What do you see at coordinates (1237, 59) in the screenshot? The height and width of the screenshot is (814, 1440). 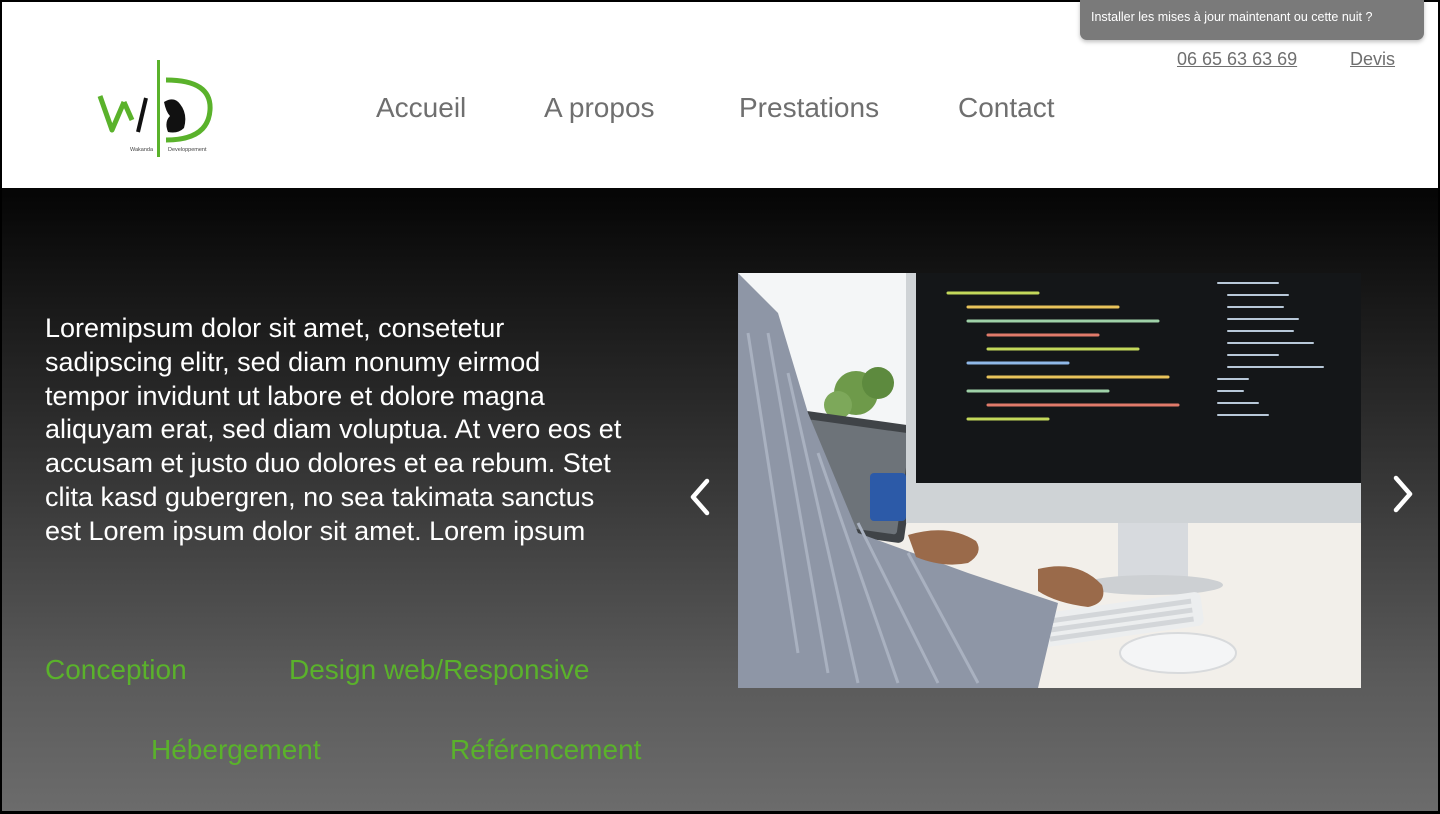 I see `phone-link: 06 65 63 63 69` at bounding box center [1237, 59].